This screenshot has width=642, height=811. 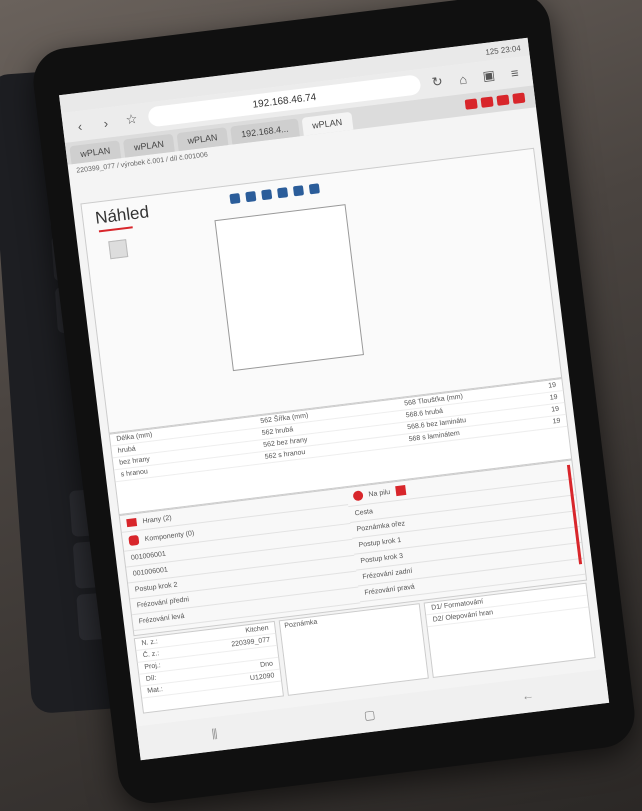 What do you see at coordinates (256, 629) in the screenshot?
I see `field-value: Kitchen` at bounding box center [256, 629].